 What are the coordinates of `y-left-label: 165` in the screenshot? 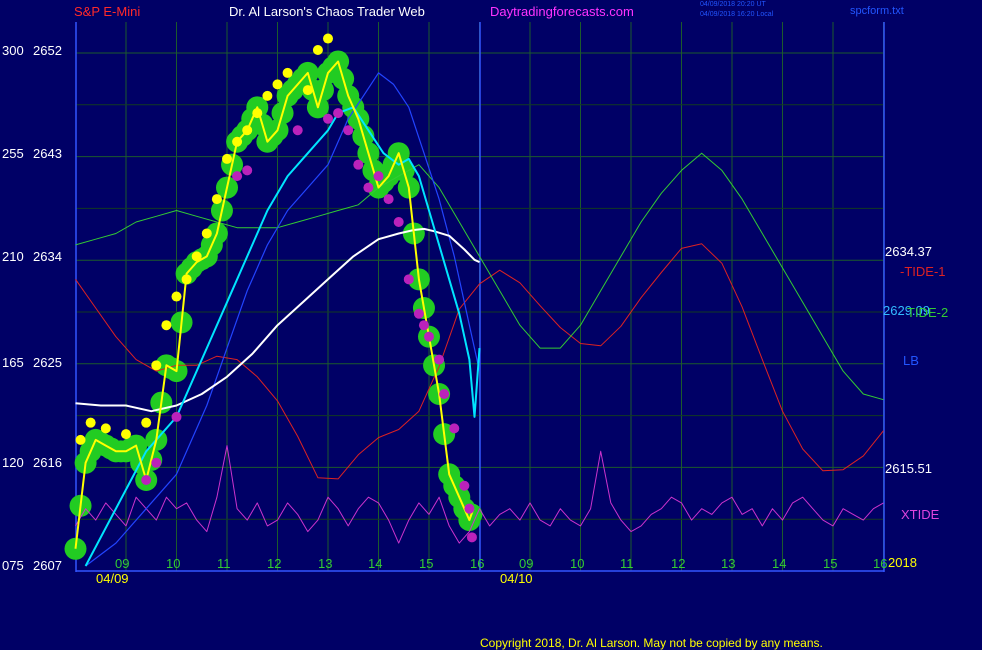 It's located at (13, 362).